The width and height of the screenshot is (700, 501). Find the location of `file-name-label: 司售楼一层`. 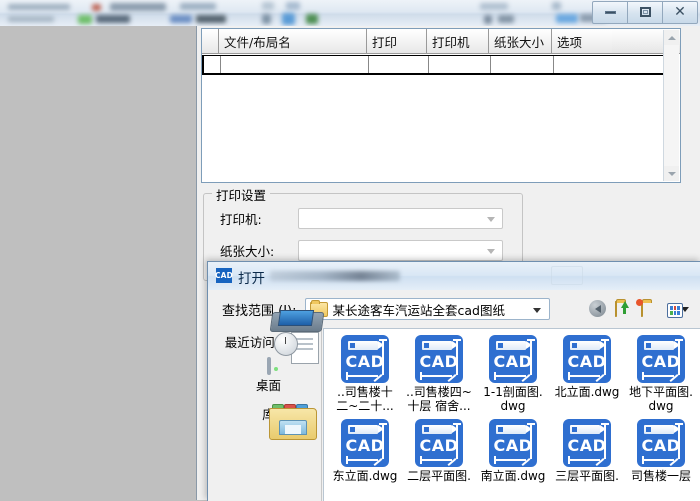

file-name-label: 司售楼一层 is located at coordinates (660, 476).